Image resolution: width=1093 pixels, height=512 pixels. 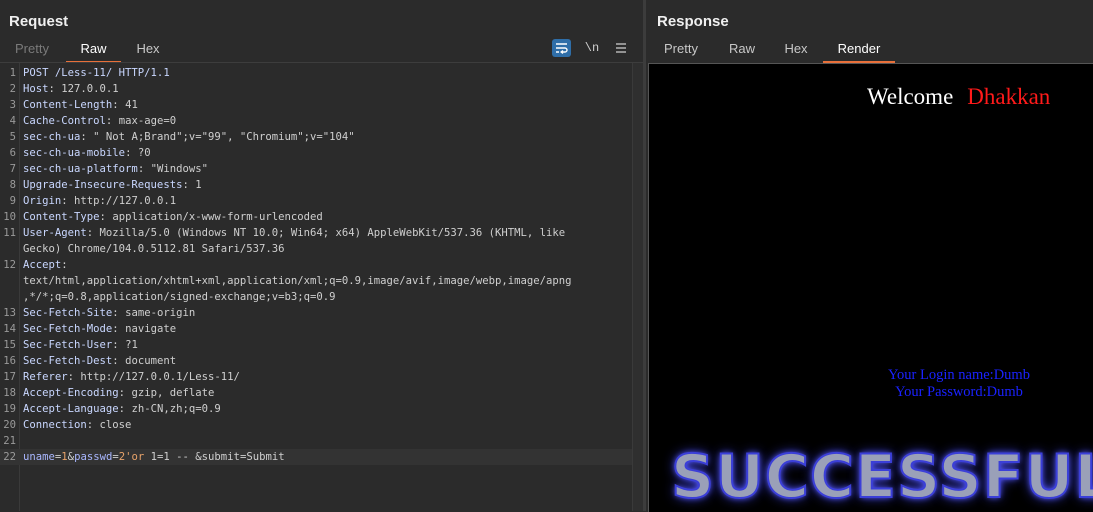 I want to click on line-number: 15, so click(x=9, y=345).